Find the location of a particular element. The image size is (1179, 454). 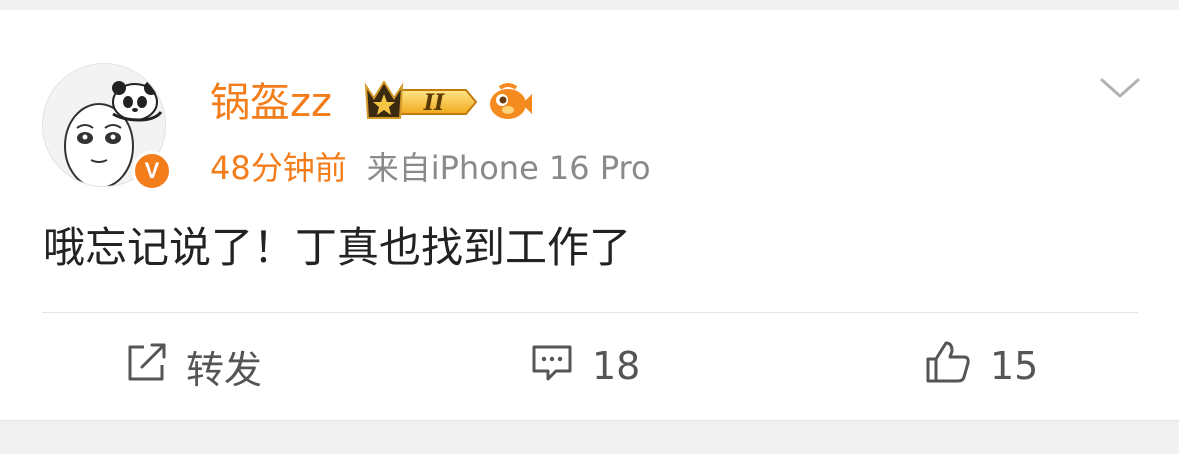

post-content: 哦忘记说了！丁真也找到工作了 is located at coordinates (337, 247).